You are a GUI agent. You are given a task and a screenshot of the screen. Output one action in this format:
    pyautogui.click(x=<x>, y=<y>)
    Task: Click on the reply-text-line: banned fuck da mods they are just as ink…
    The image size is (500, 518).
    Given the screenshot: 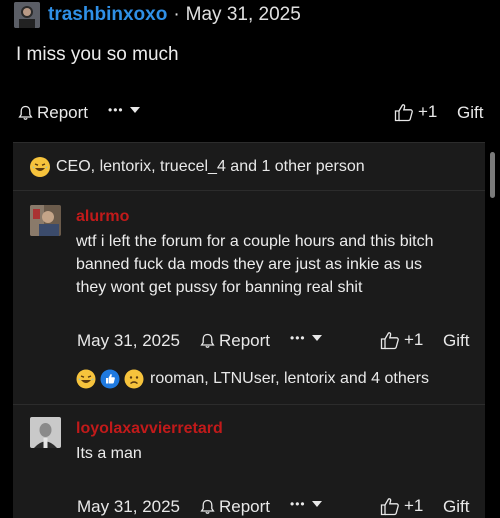 What is the action you would take?
    pyautogui.click(x=249, y=264)
    